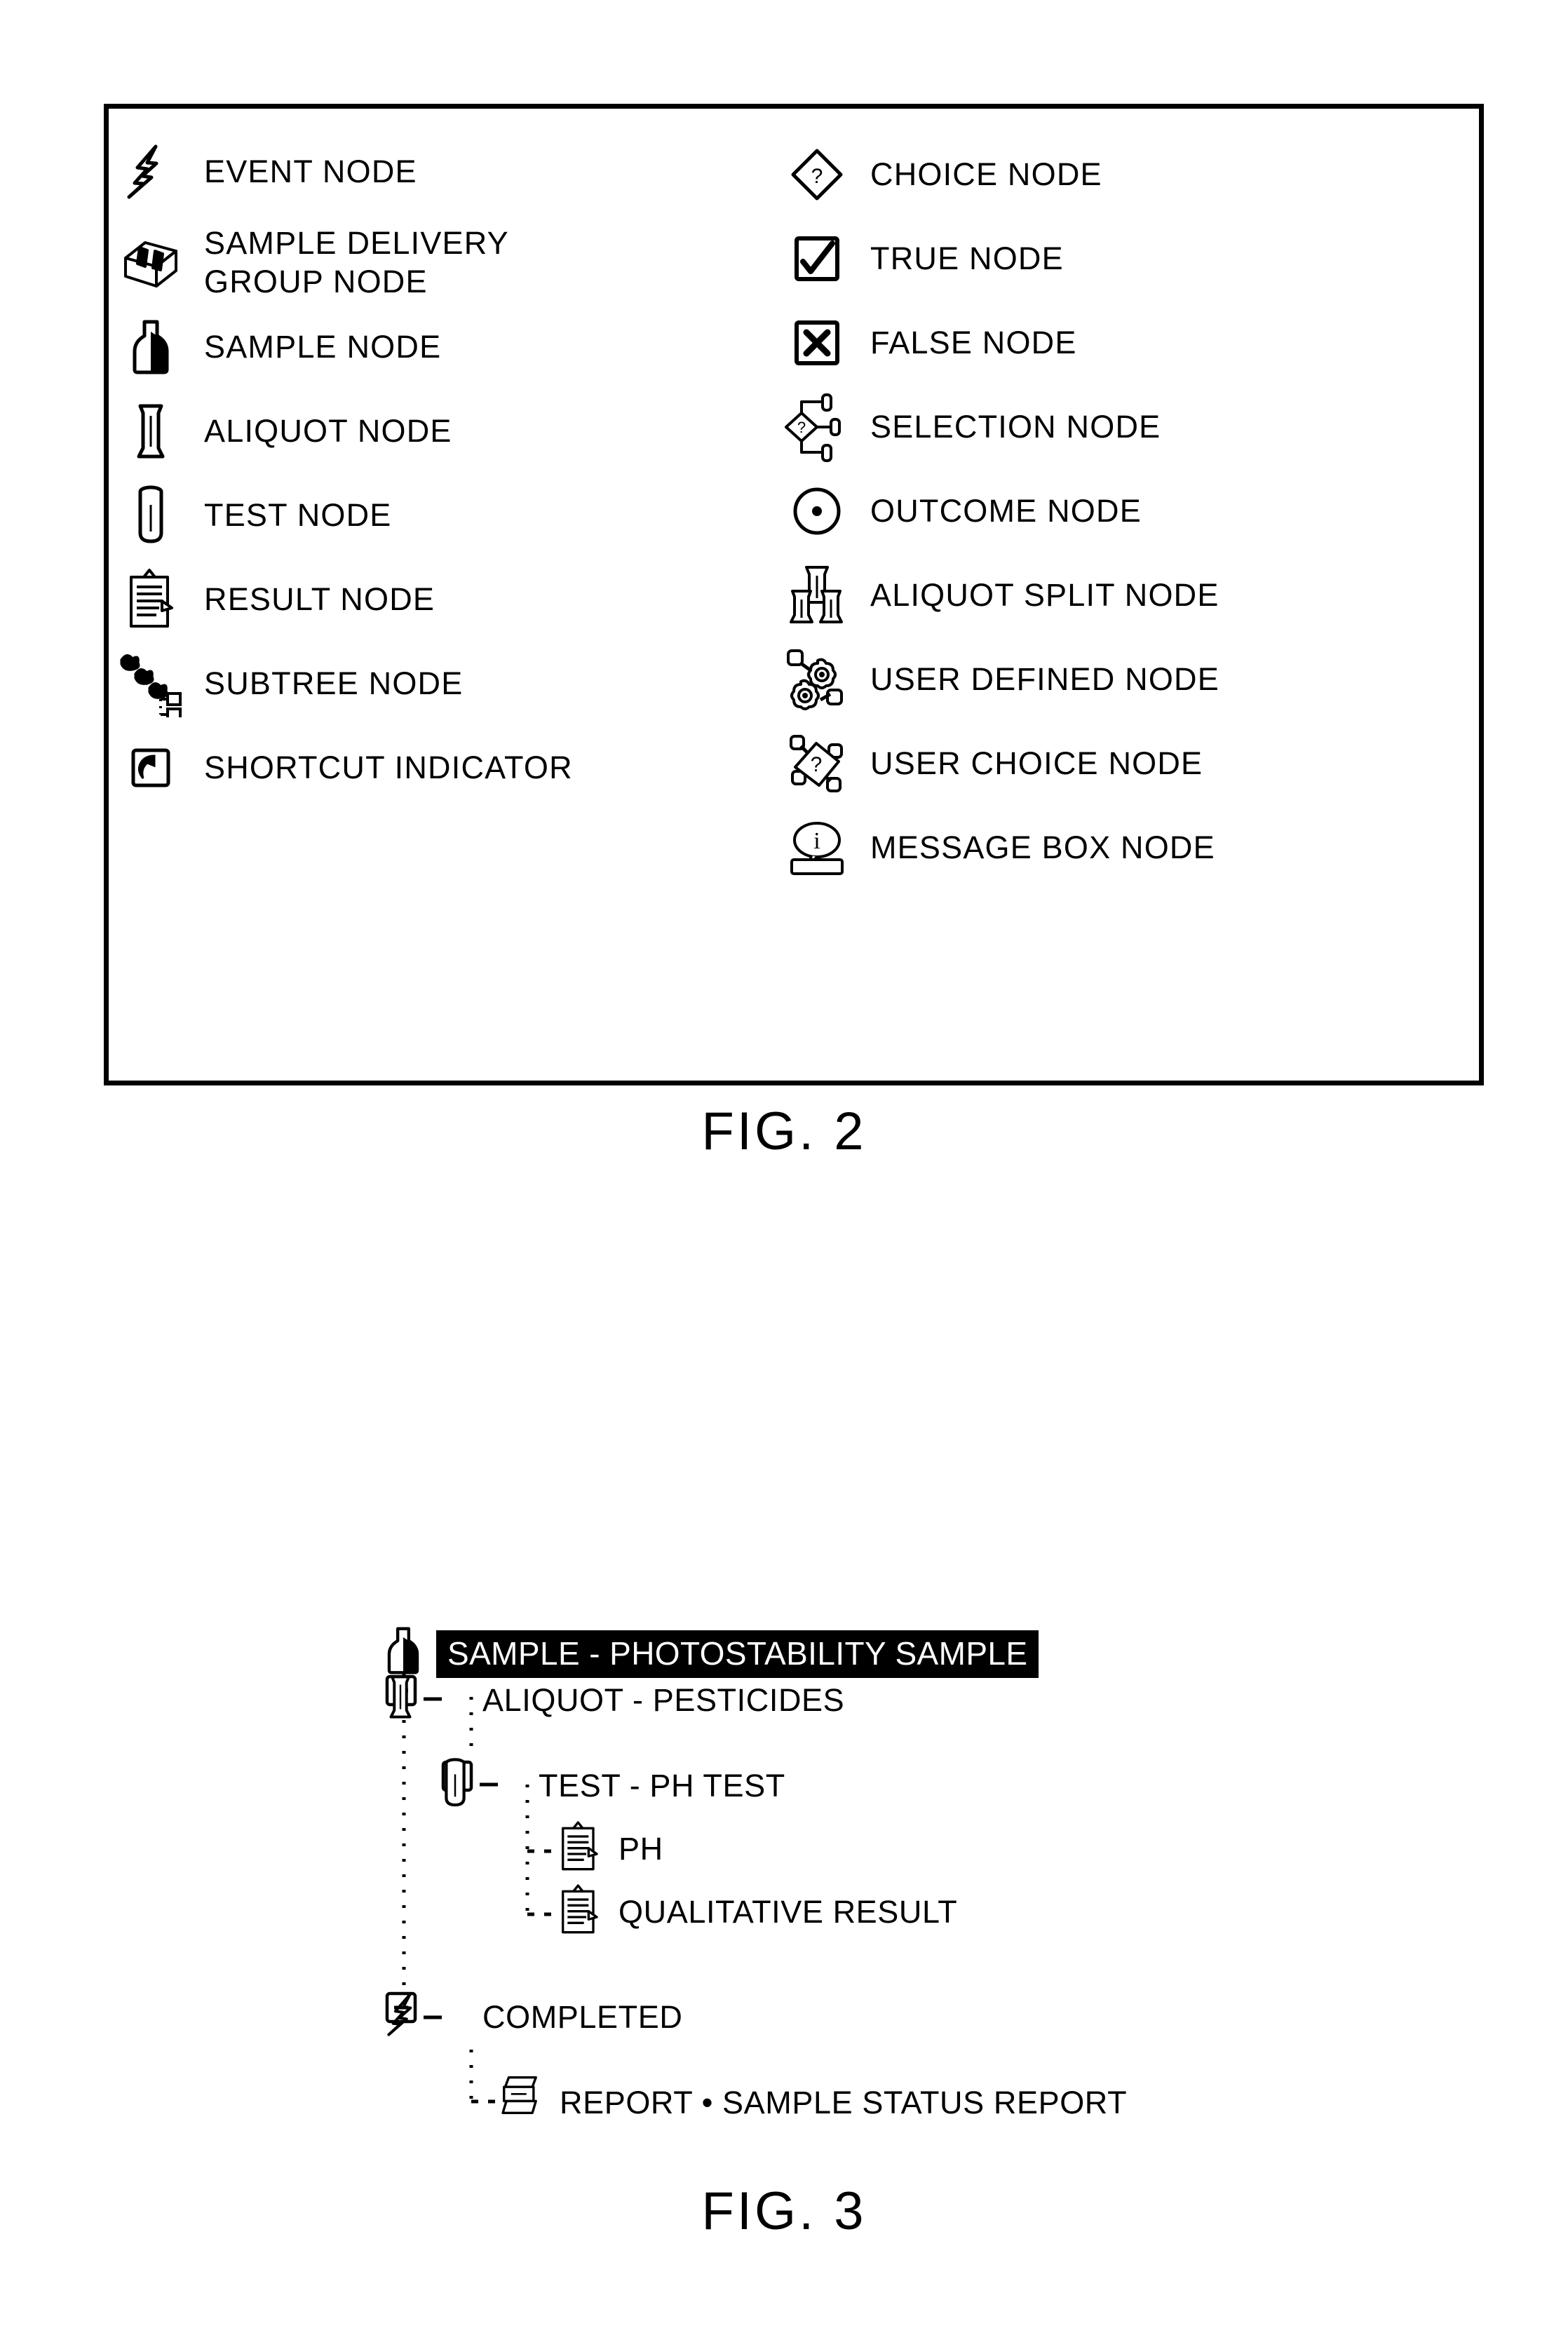 This screenshot has width=1568, height=2335. Describe the element at coordinates (784, 1131) in the screenshot. I see `fig2-caption: FIG. 2` at that location.